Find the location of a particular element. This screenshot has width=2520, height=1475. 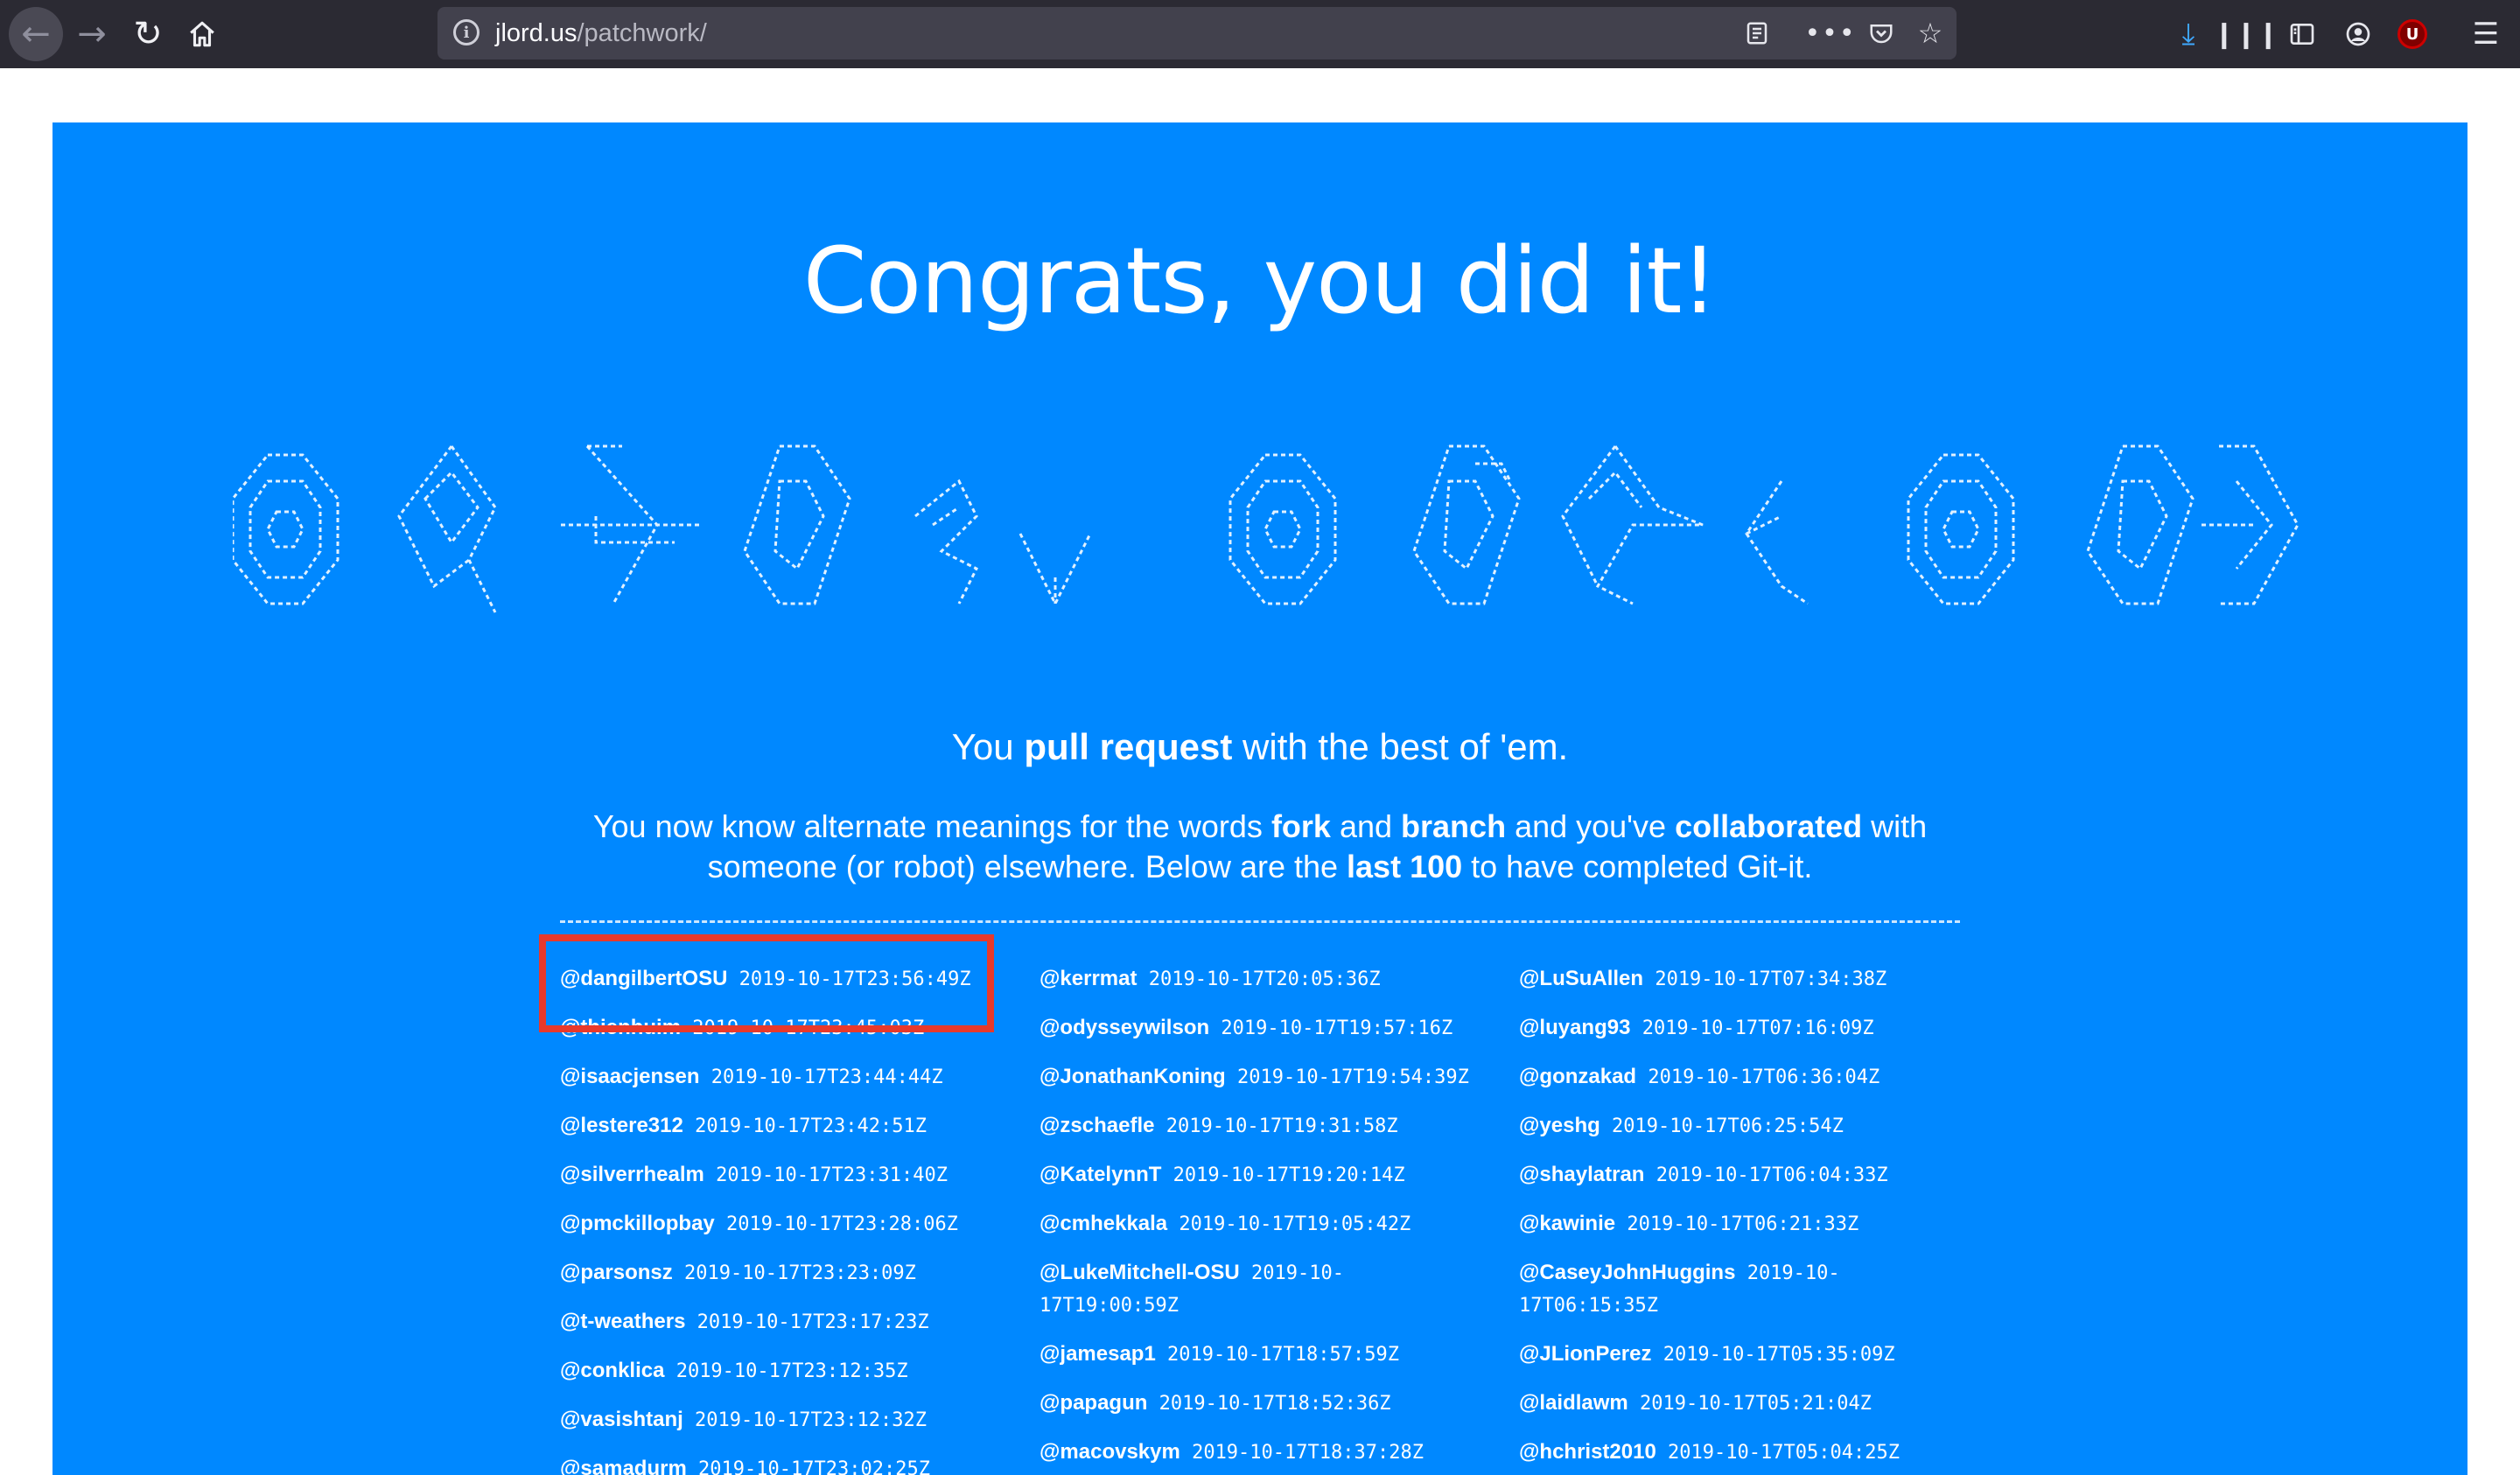

finisher-entry: @luyang93 2019-10-17T07:16:09Z is located at coordinates (1755, 1028).